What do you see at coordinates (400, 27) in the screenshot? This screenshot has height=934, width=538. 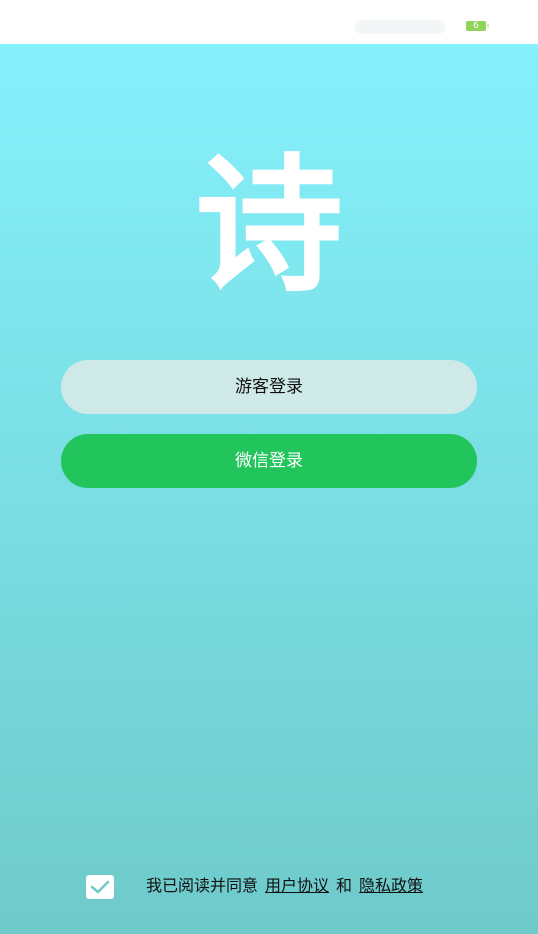 I see `signal-icons` at bounding box center [400, 27].